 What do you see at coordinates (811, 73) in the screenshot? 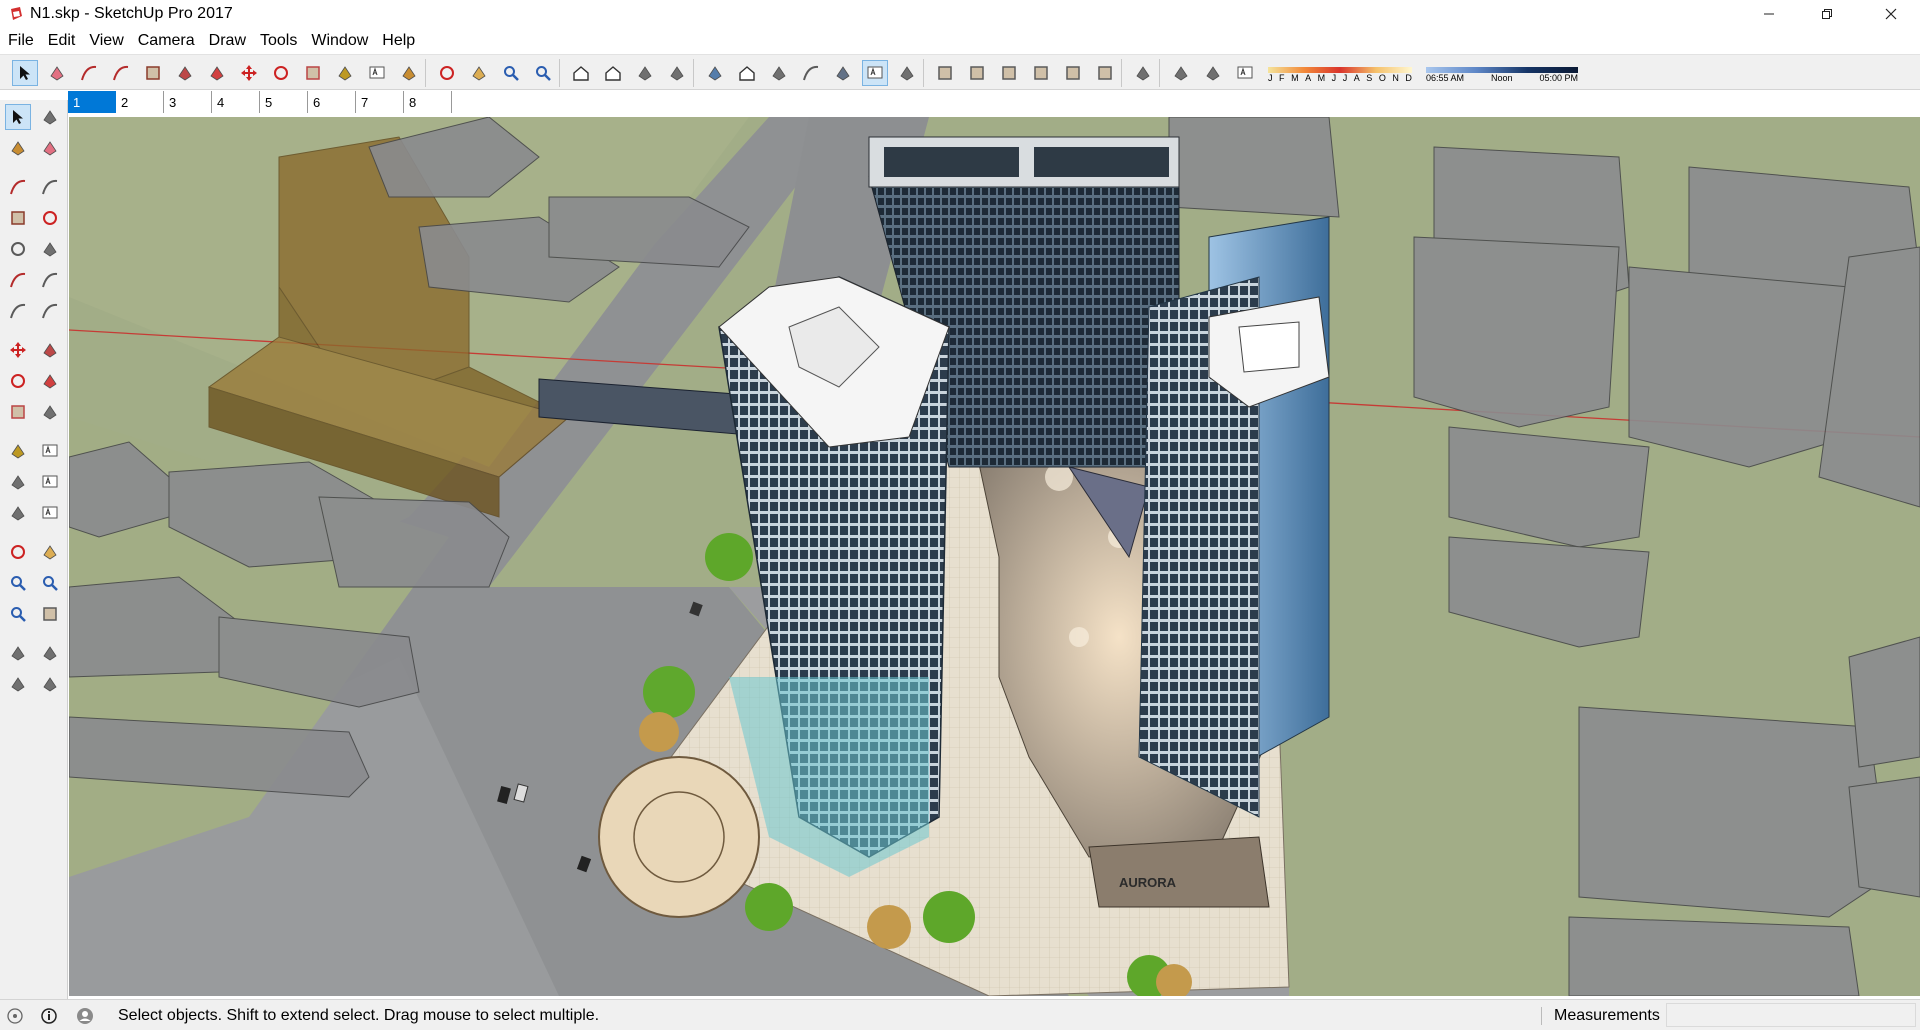
I see `hidden-line-icon` at bounding box center [811, 73].